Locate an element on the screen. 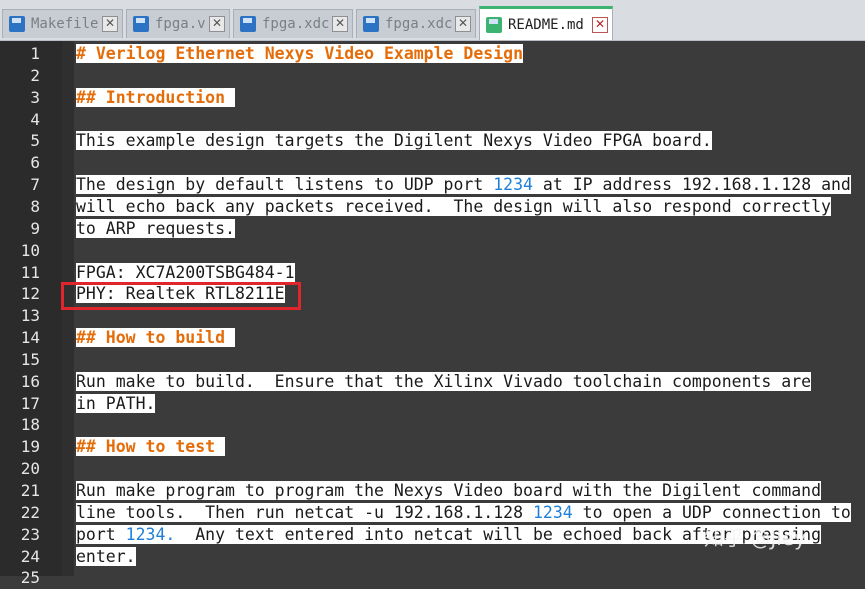 Image resolution: width=865 pixels, height=589 pixels. line-number: 12 is located at coordinates (30, 294).